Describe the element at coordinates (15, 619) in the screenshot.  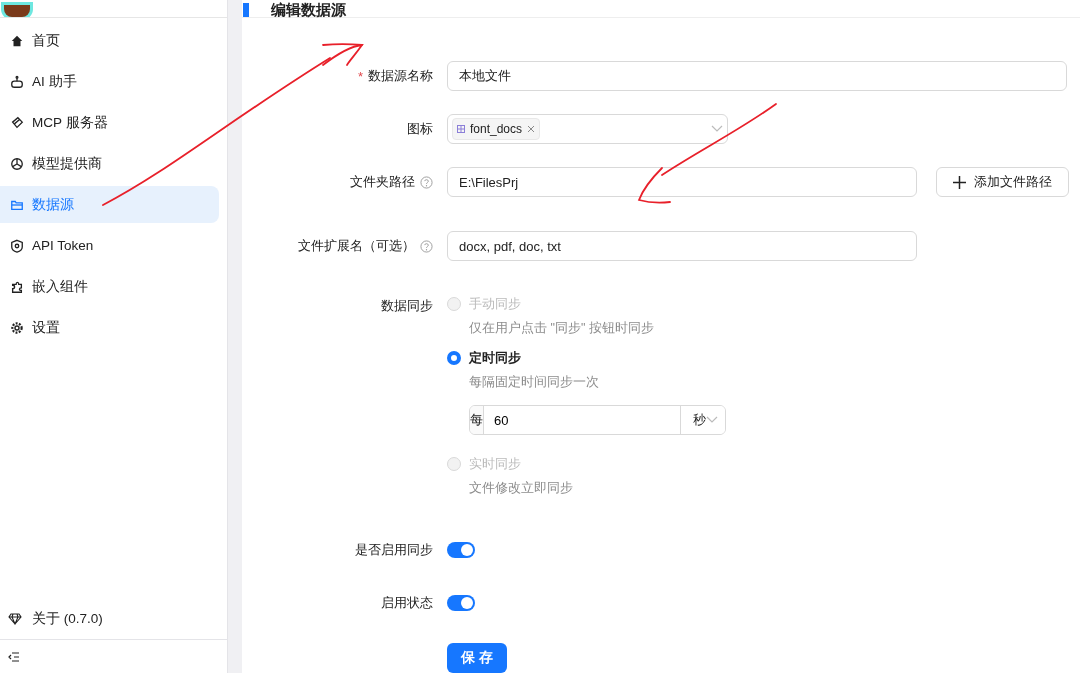
I see `diamond-icon` at that location.